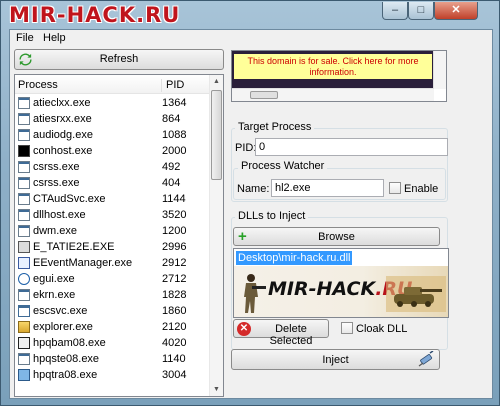 This screenshot has height=406, width=500. Describe the element at coordinates (244, 329) in the screenshot. I see `delete-icon: ✕` at that location.